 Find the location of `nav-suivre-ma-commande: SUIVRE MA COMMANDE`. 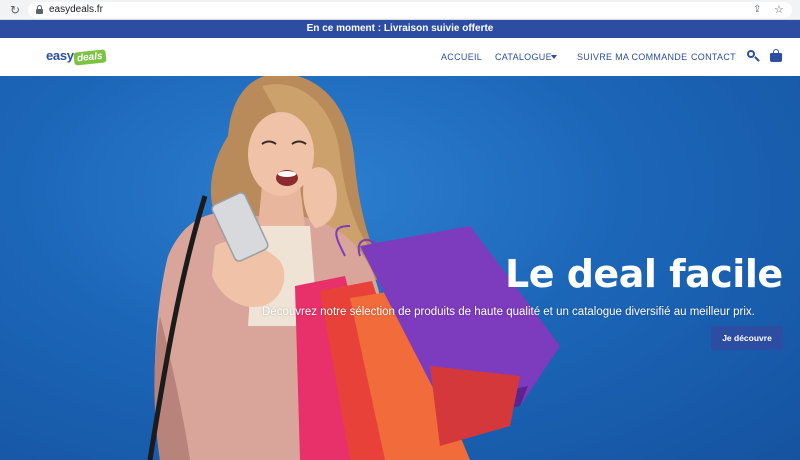

nav-suivre-ma-commande: SUIVRE MA COMMANDE is located at coordinates (632, 57).